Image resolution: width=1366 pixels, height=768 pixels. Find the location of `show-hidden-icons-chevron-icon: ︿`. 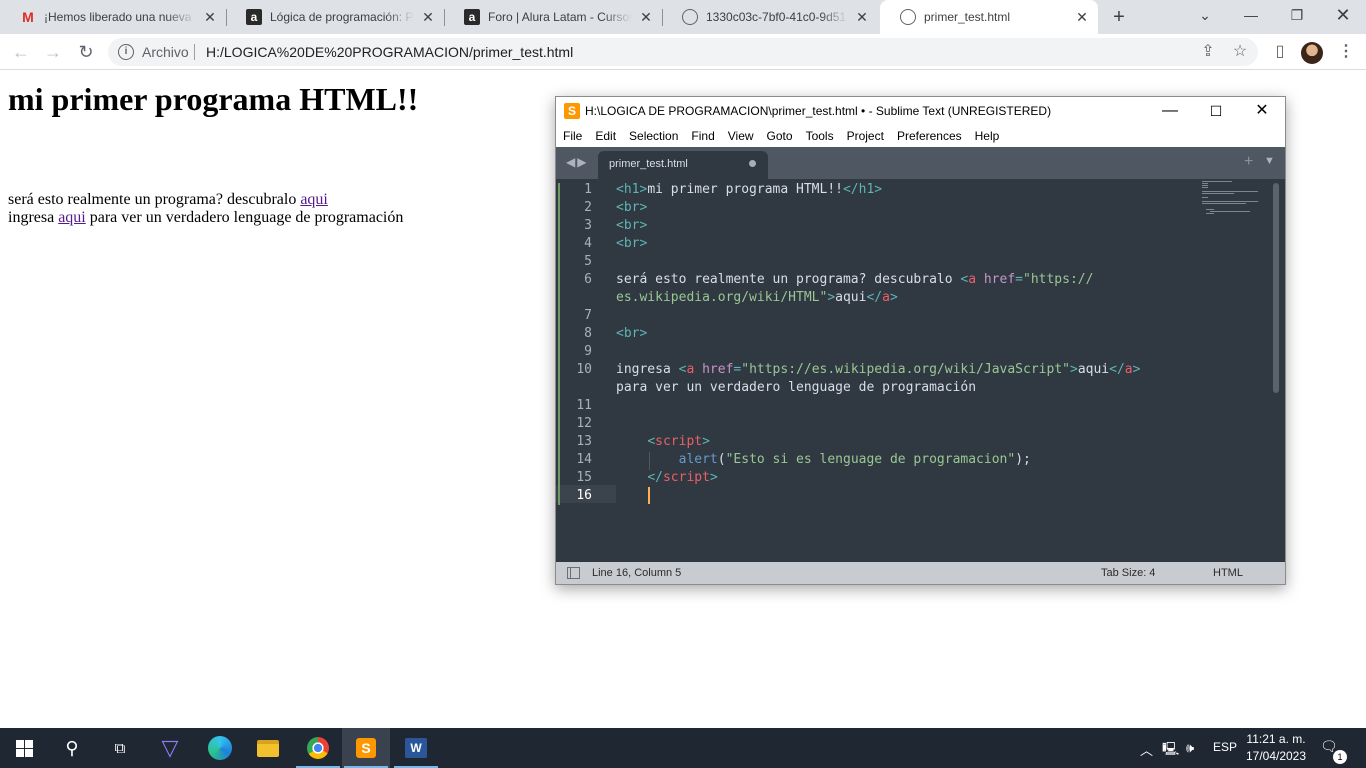

show-hidden-icons-chevron-icon: ︿ is located at coordinates (1146, 749).